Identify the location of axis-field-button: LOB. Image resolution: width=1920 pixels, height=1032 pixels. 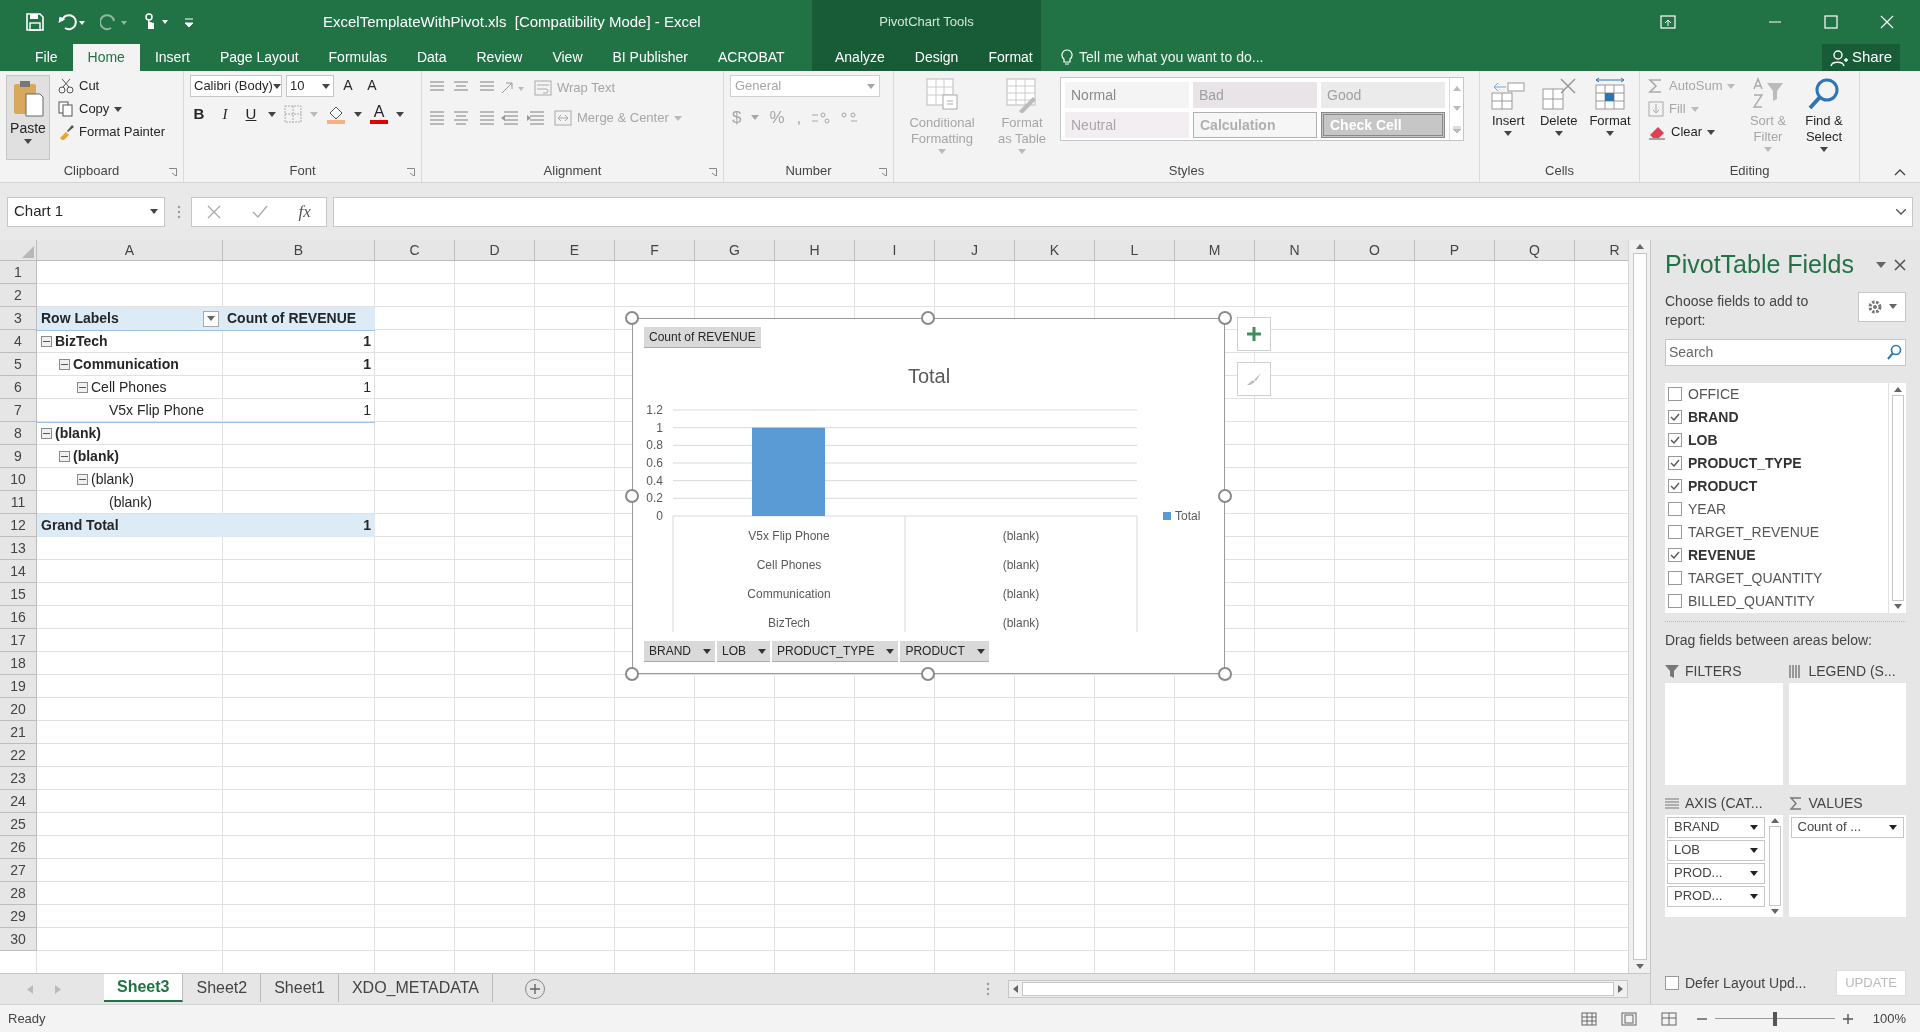
(744, 651).